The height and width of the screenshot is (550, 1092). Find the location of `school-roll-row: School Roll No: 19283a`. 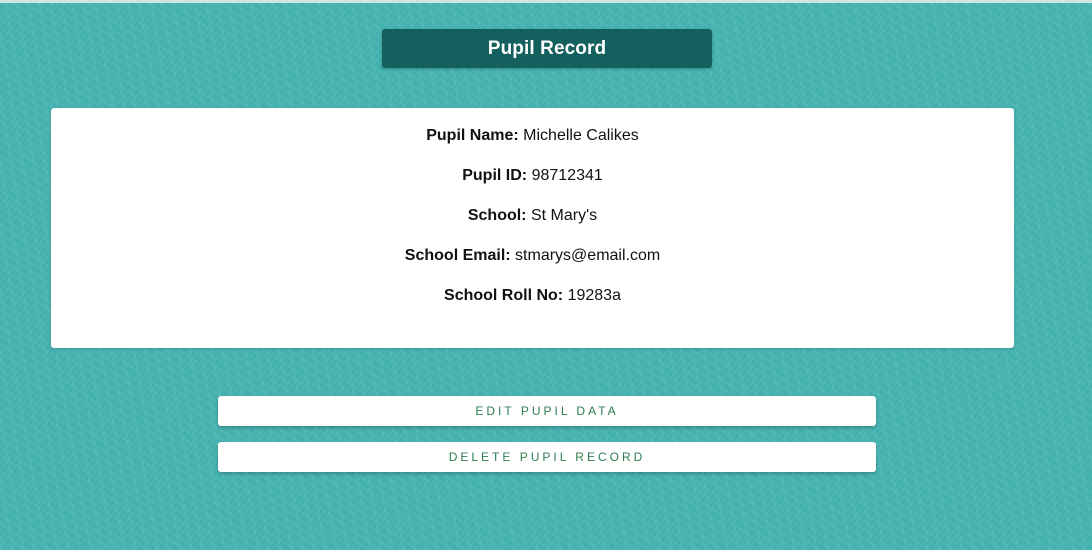

school-roll-row: School Roll No: 19283a is located at coordinates (532, 296).